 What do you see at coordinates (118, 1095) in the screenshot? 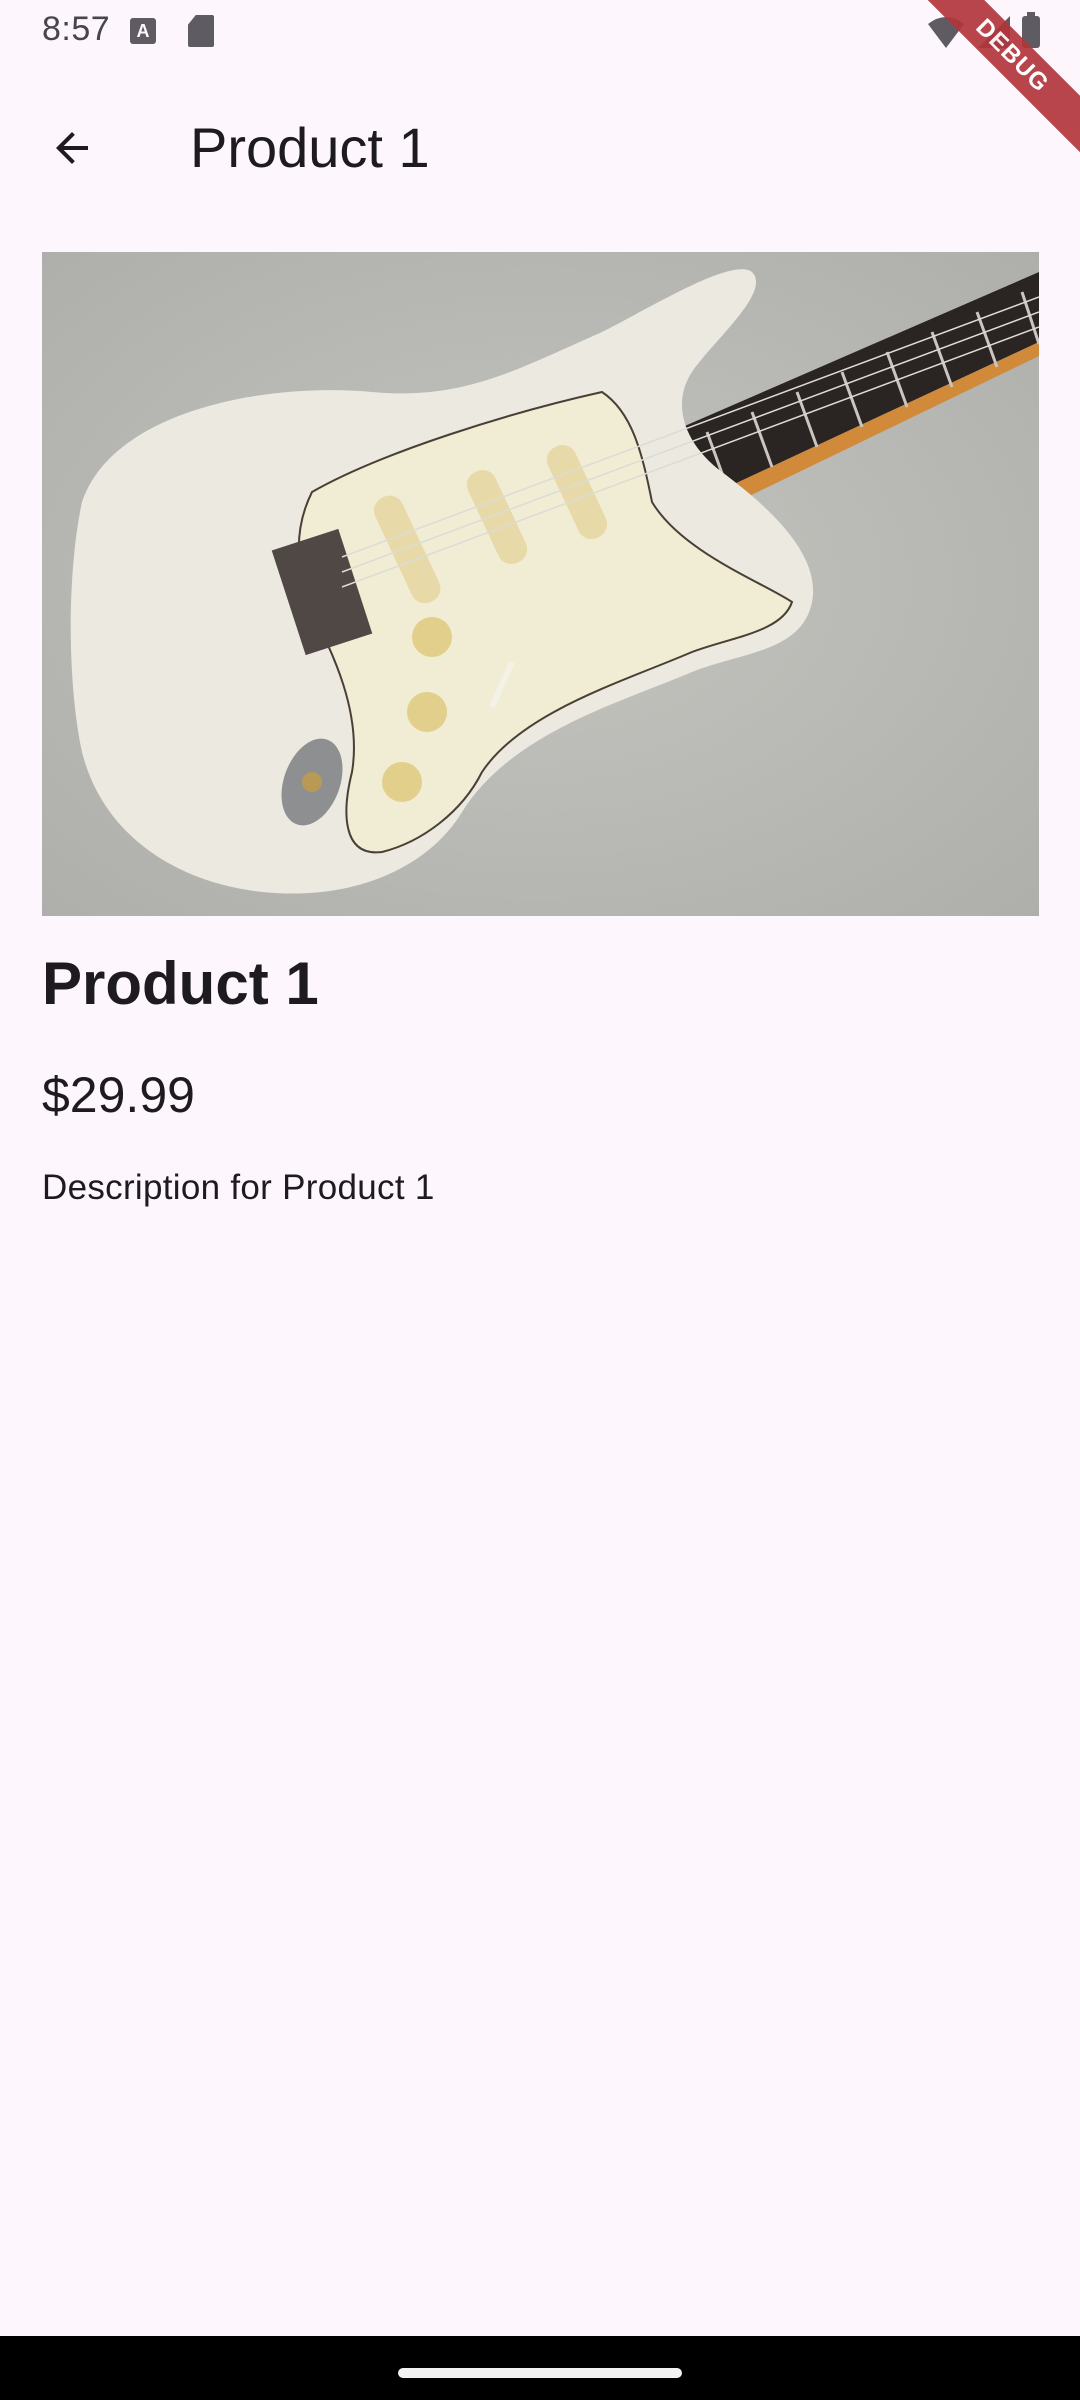
I see `product-price: $29.99` at bounding box center [118, 1095].